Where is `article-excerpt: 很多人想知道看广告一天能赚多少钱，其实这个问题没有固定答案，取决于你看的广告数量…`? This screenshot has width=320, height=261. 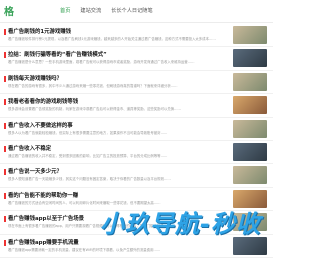 article-excerpt: 很多人想知道看广告一天能赚多少钱，其实这个问题没有固定答案，取决于你看的广告数量… is located at coordinates (89, 179).